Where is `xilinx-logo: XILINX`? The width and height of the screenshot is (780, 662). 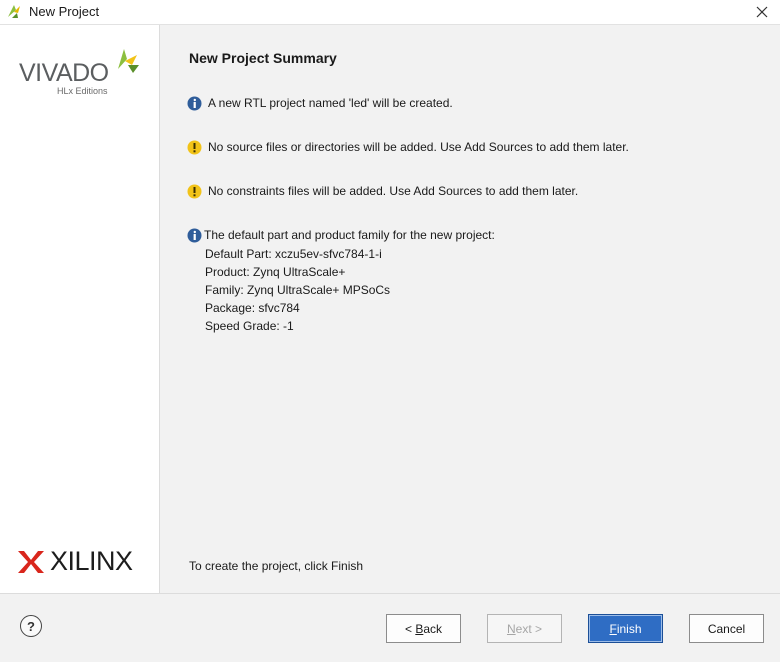
xilinx-logo: XILINX is located at coordinates (80, 562).